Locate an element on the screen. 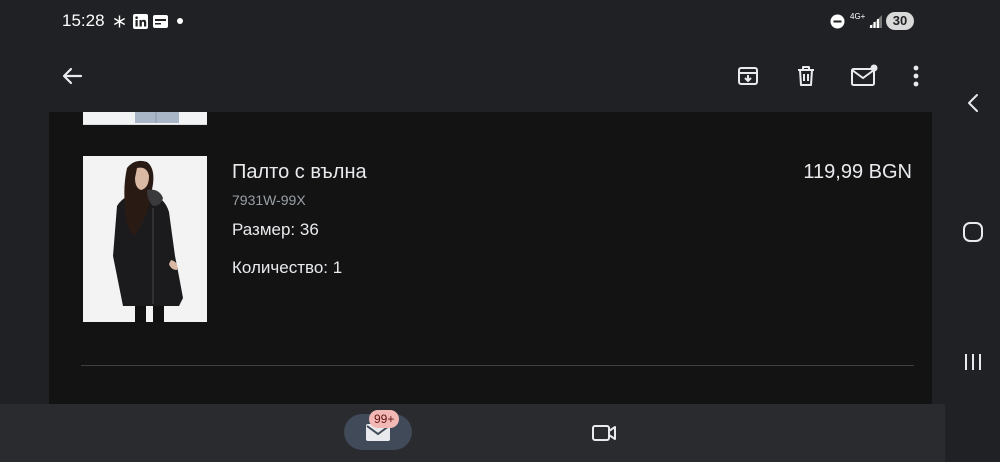 This screenshot has height=462, width=1000. more-options-button is located at coordinates (916, 76).